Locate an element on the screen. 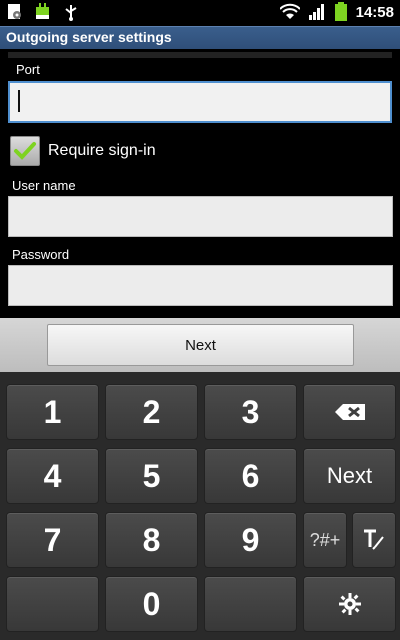  android-battery-icon is located at coordinates (42, 11).